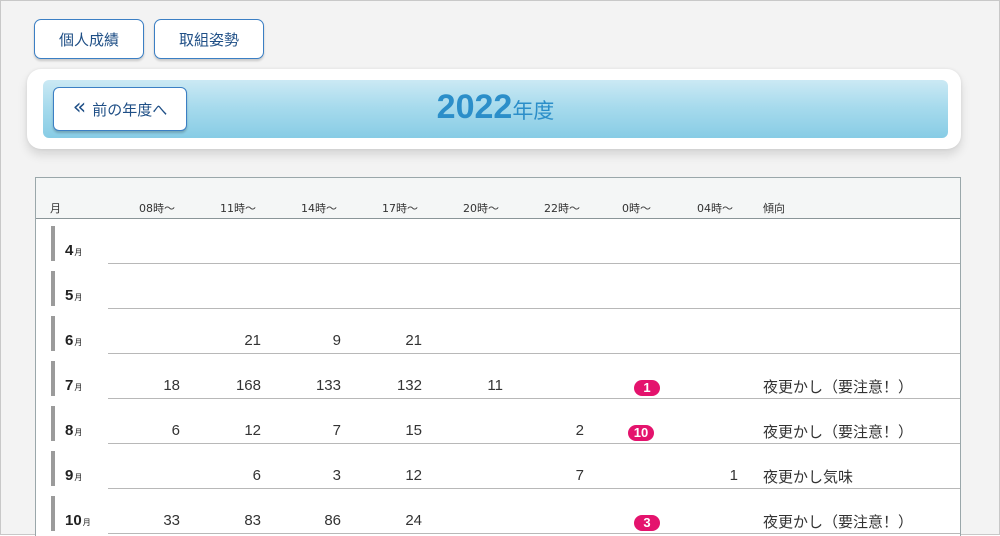  I want to click on count-cell: 9, so click(336, 340).